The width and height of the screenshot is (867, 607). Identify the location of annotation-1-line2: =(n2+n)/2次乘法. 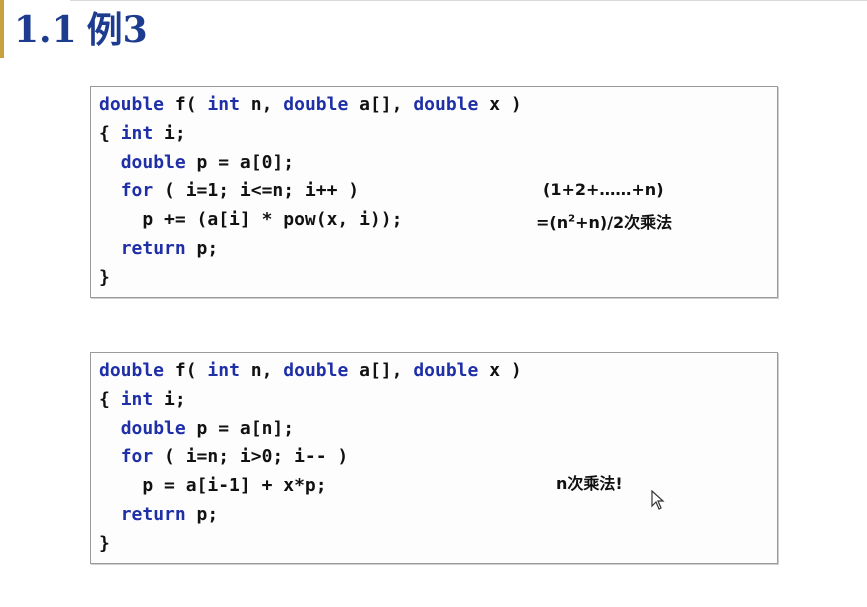
(604, 221).